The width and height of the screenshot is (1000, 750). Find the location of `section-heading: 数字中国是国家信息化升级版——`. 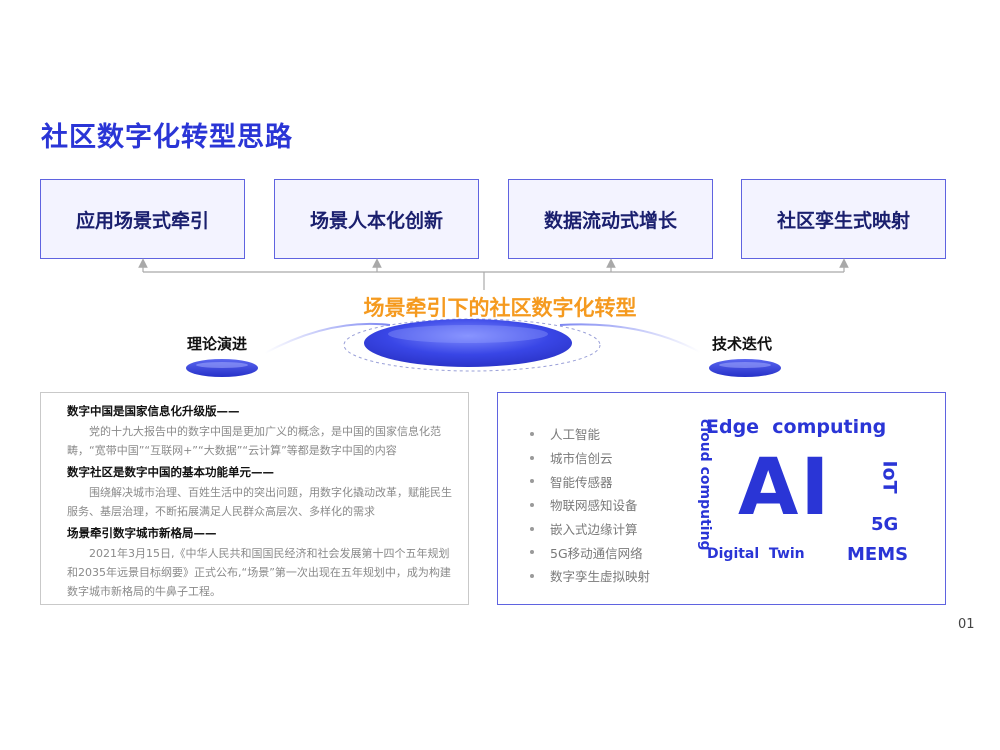

section-heading: 数字中国是国家信息化升级版—— is located at coordinates (153, 411).